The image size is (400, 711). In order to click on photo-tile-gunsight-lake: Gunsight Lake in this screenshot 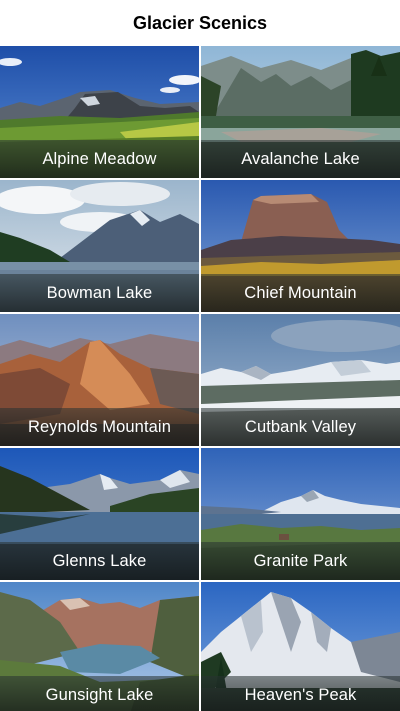, I will do `click(99, 646)`.